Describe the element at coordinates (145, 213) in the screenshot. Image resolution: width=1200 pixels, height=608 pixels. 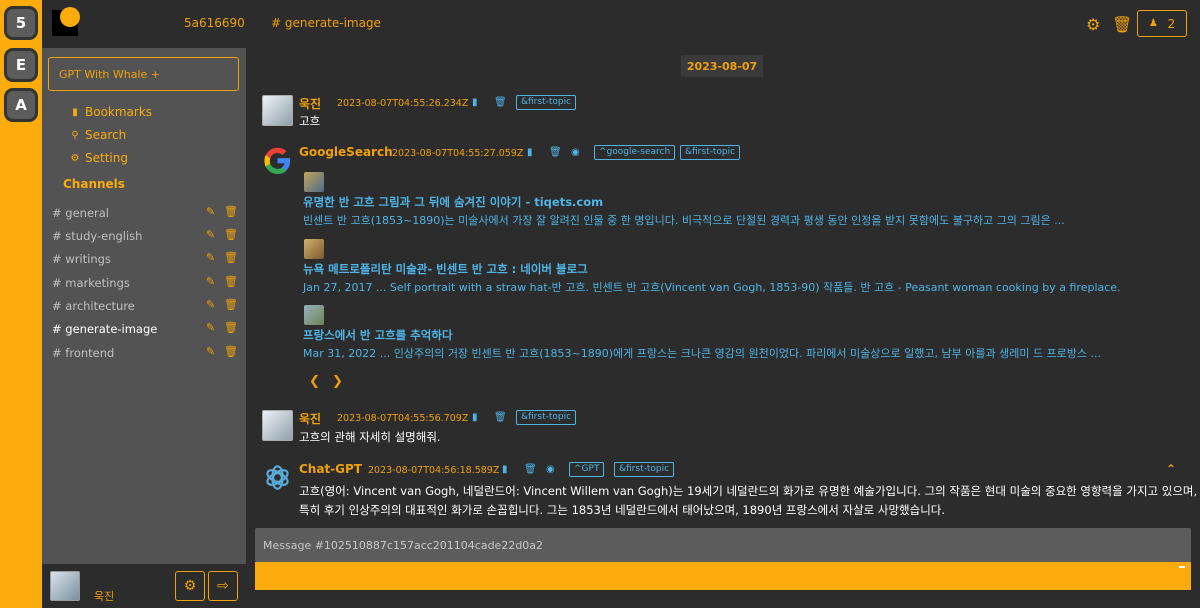
I see `channel-item-general: # general ✎ 🗑` at that location.